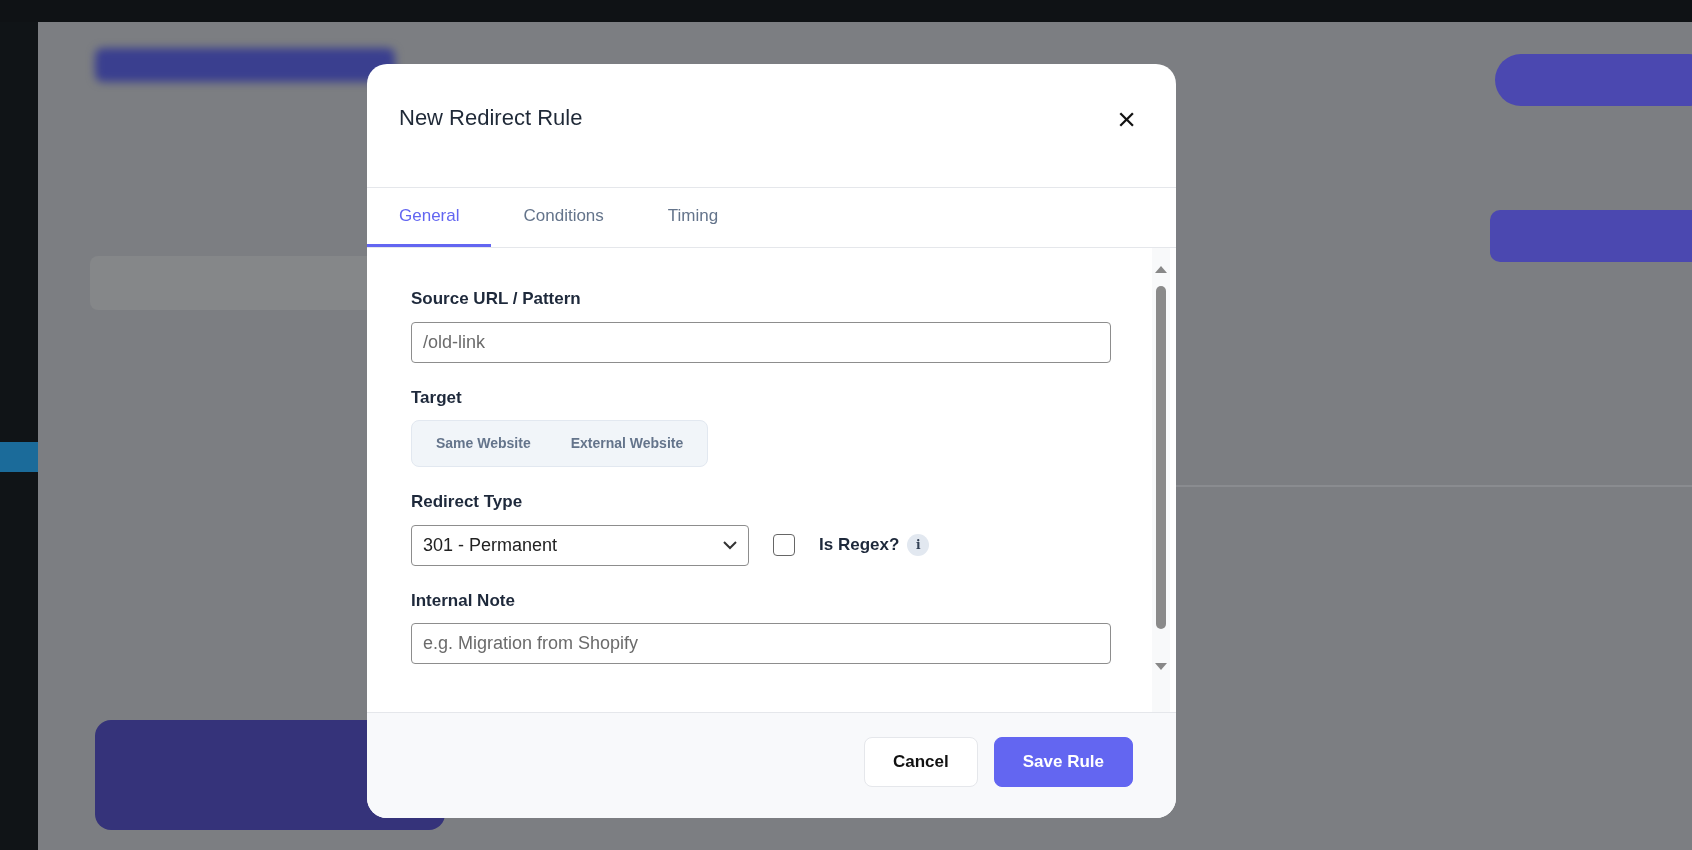  Describe the element at coordinates (490, 545) in the screenshot. I see `select-value: 301 - Permanent` at that location.